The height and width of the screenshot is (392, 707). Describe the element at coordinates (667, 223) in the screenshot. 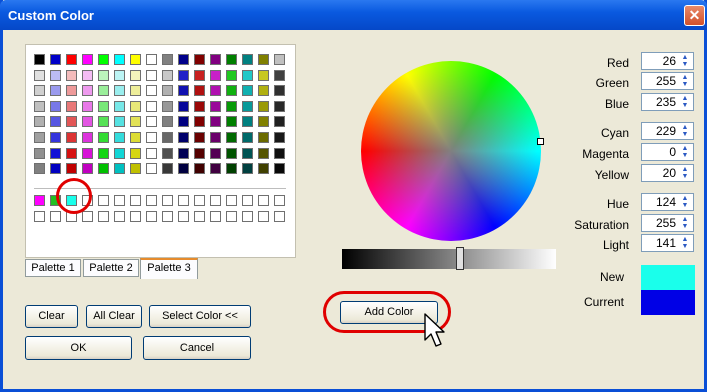

I see `saturation-spinner: 255 ▲ ▼` at that location.